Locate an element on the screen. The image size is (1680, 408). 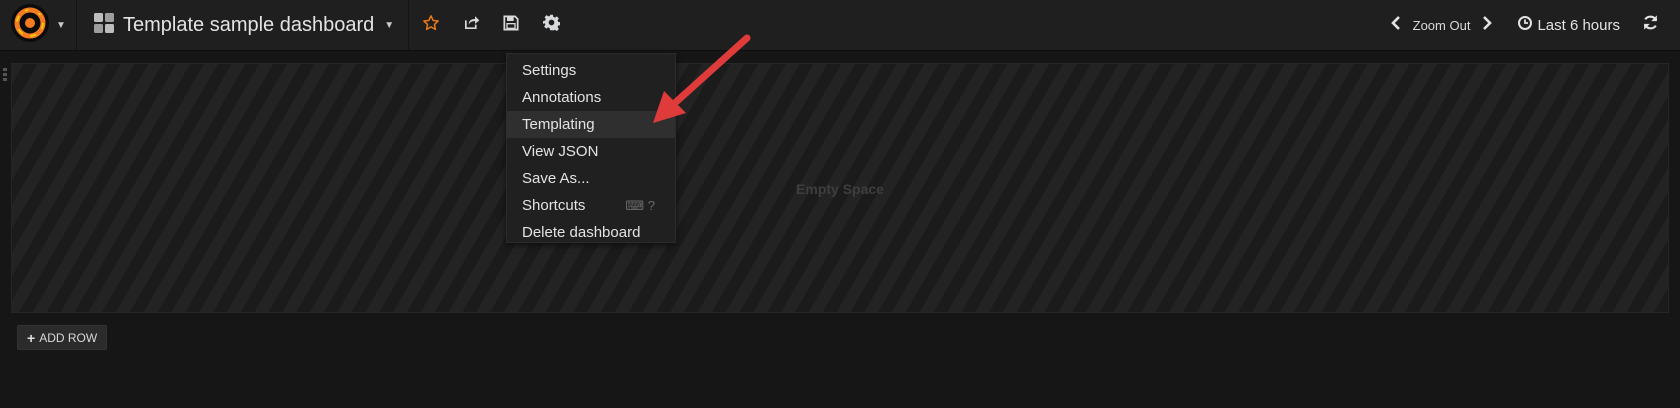
menu-item-label: Annotations is located at coordinates (562, 97).